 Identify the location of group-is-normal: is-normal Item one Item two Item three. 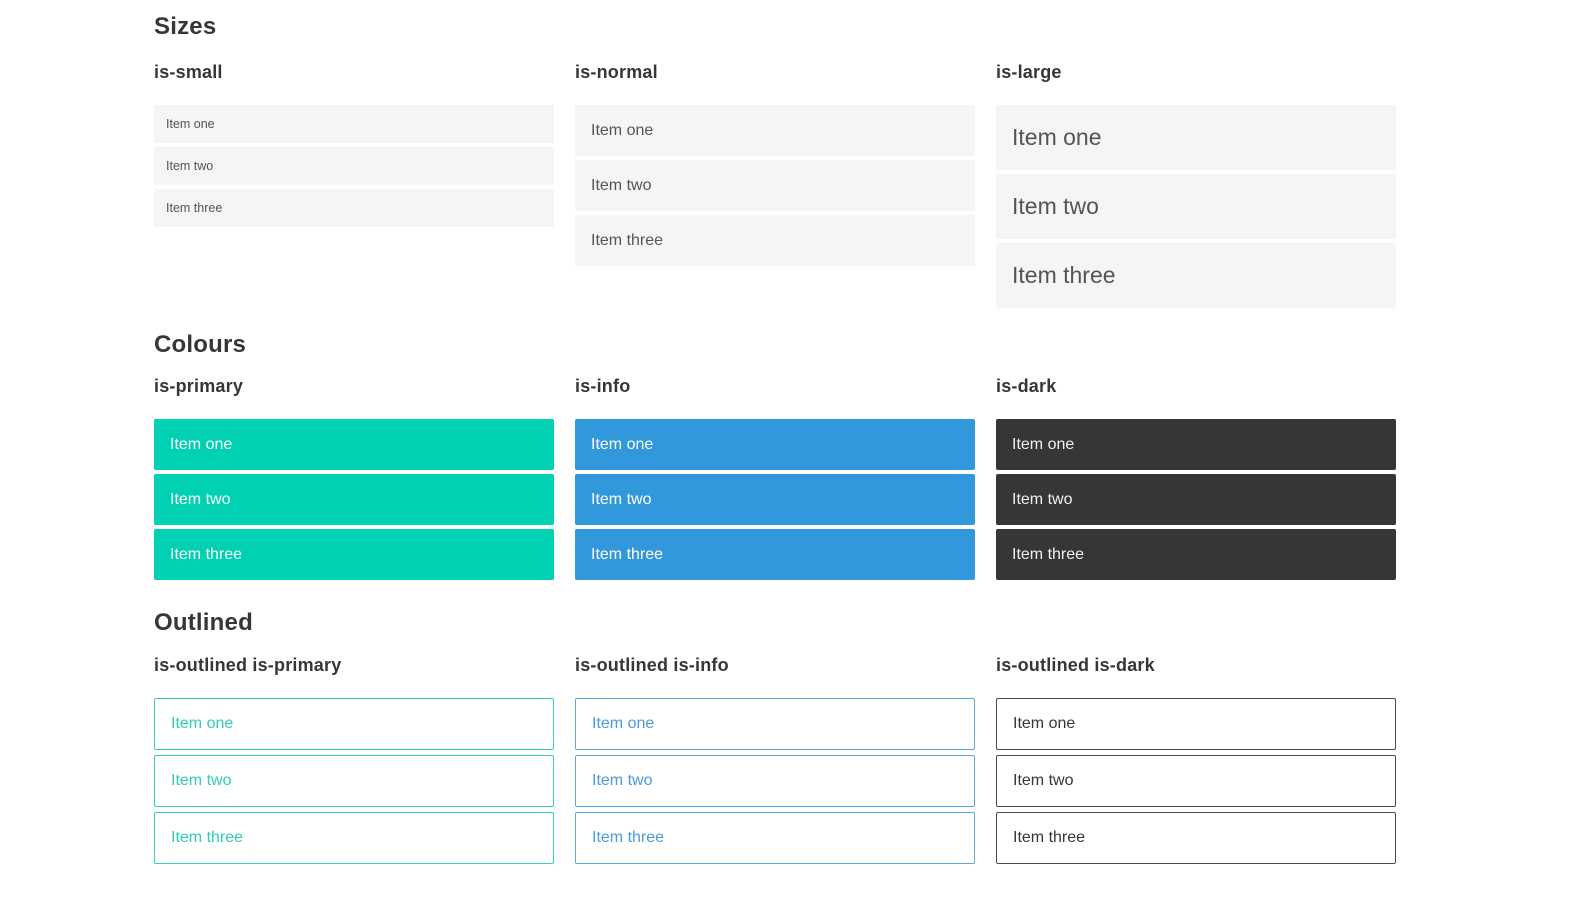
(775, 186).